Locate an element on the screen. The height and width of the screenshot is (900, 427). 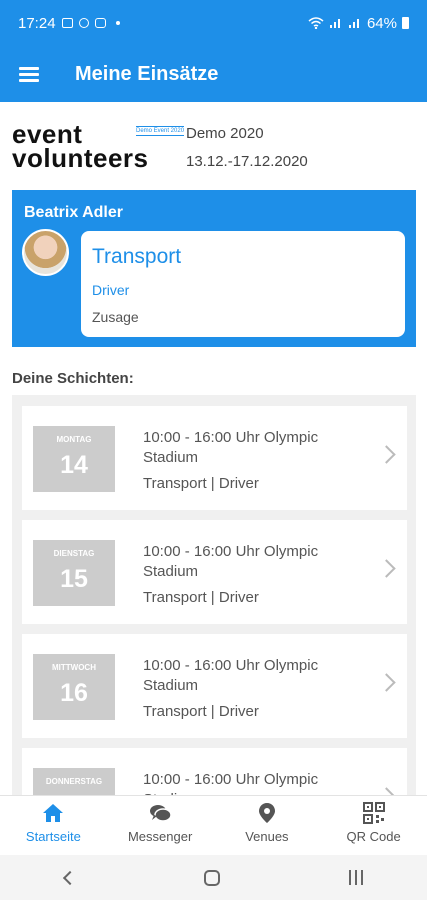
battery-icon is located at coordinates (405, 23).